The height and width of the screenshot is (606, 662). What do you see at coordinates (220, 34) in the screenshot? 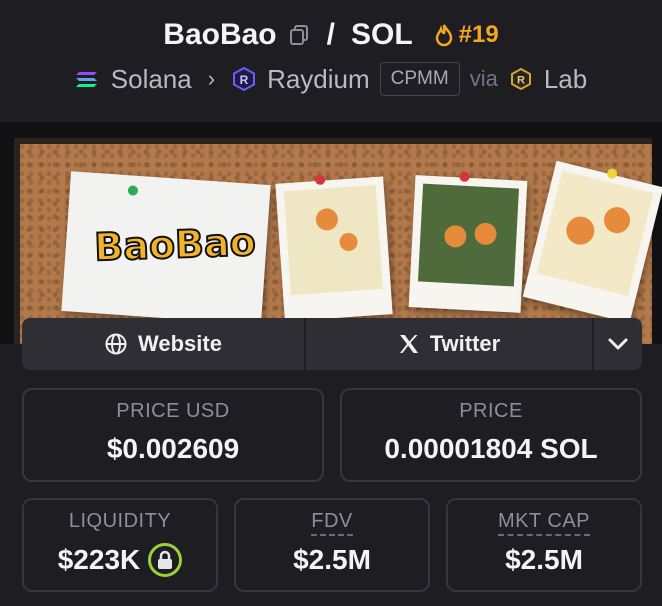
I see `token-name: BaoBao` at bounding box center [220, 34].